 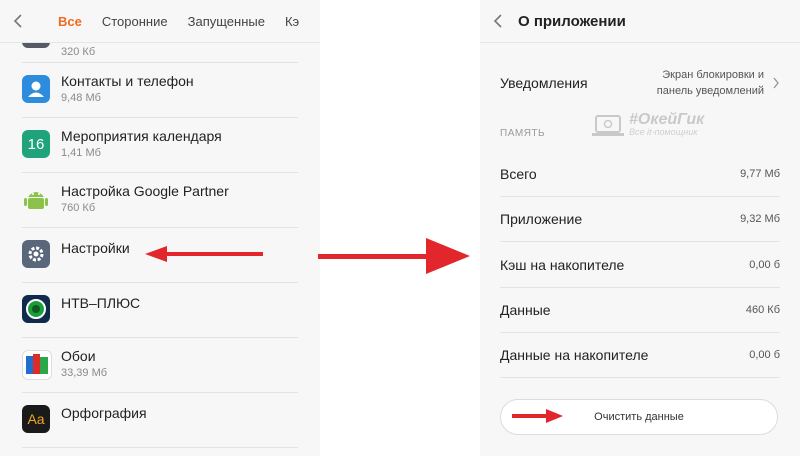 What do you see at coordinates (647, 125) in the screenshot?
I see `watermark: #ОкейГик Все it-помощник` at bounding box center [647, 125].